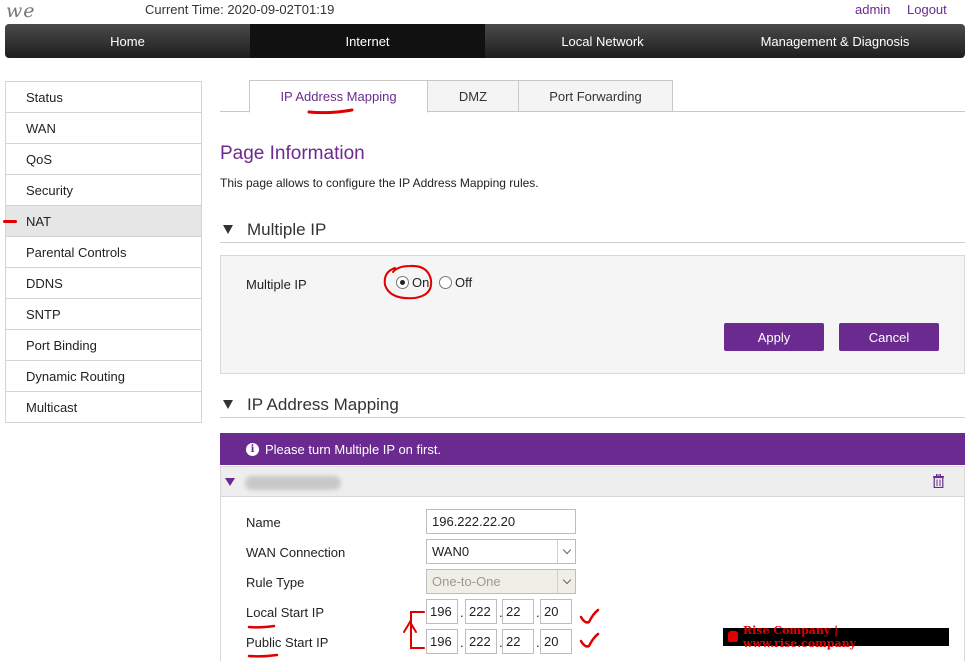  Describe the element at coordinates (938, 481) in the screenshot. I see `trash-icon` at that location.